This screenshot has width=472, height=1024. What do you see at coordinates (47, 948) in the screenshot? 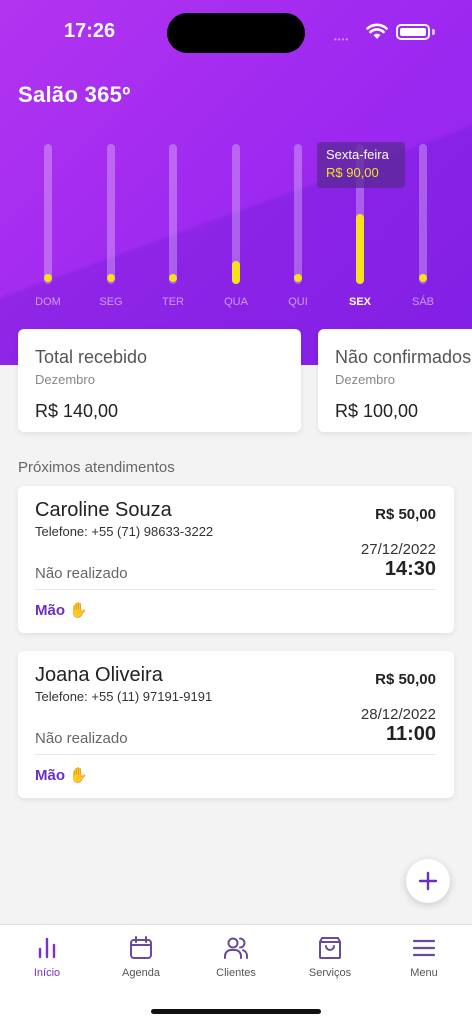
I see `bar-chart-icon` at bounding box center [47, 948].